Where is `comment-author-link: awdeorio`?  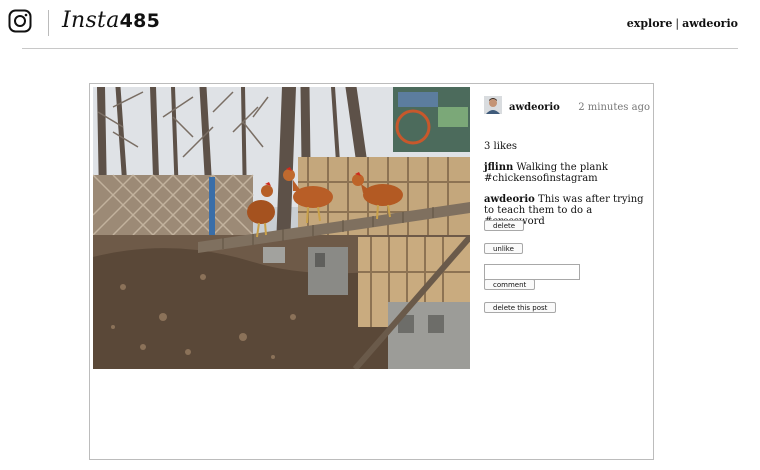
comment-author-link: awdeorio is located at coordinates (509, 199).